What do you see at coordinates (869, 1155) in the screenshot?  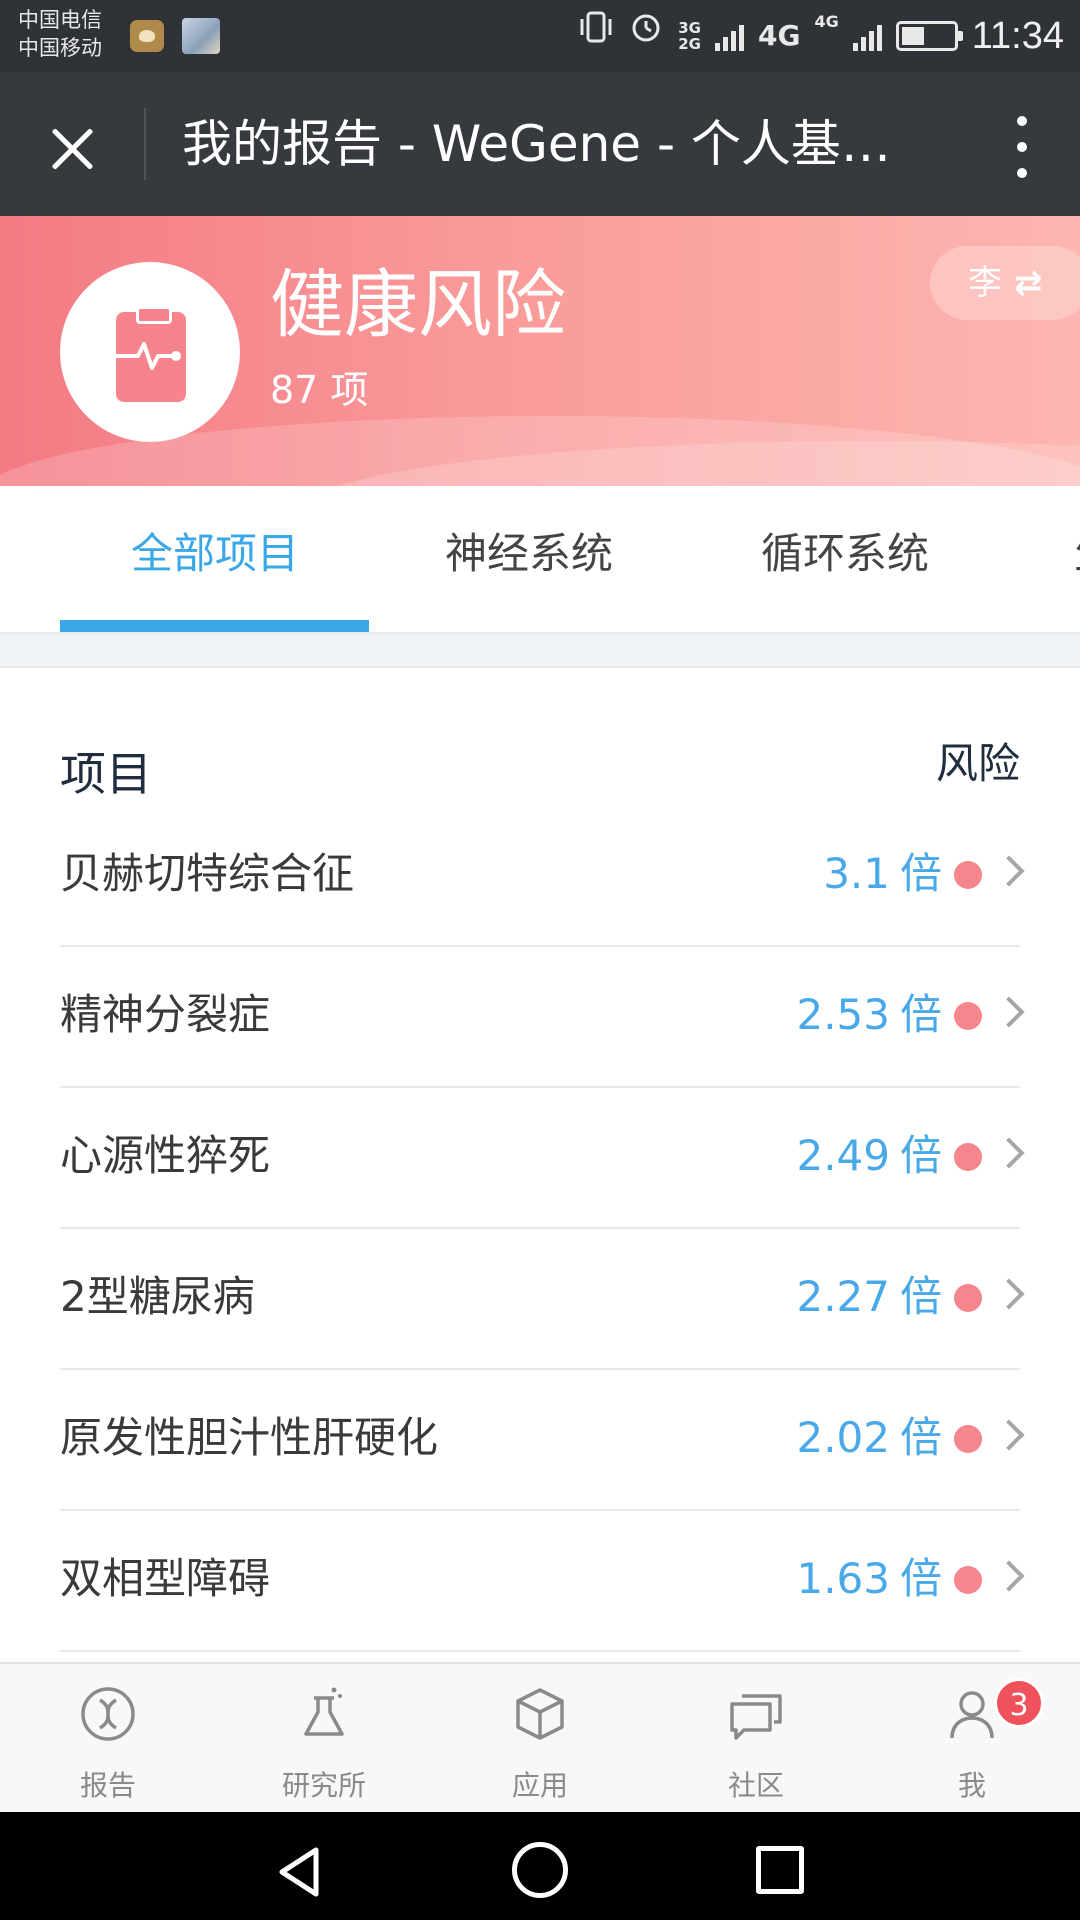 I see `risk-value: 2.49 倍` at bounding box center [869, 1155].